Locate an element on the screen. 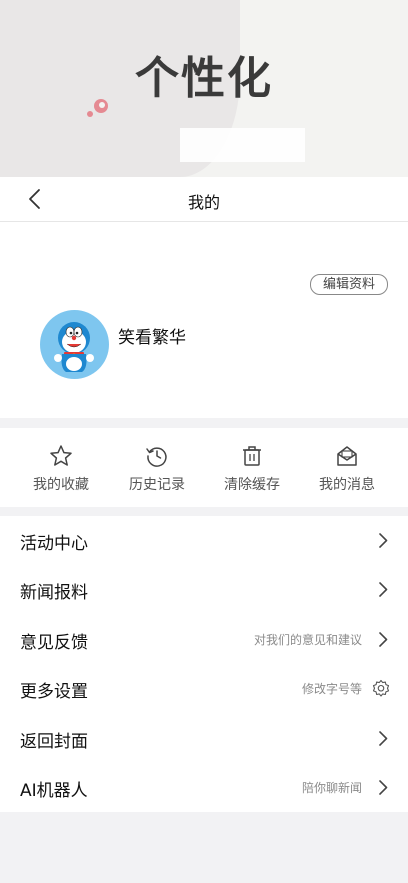 The height and width of the screenshot is (883, 408). history-icon is located at coordinates (156, 457).